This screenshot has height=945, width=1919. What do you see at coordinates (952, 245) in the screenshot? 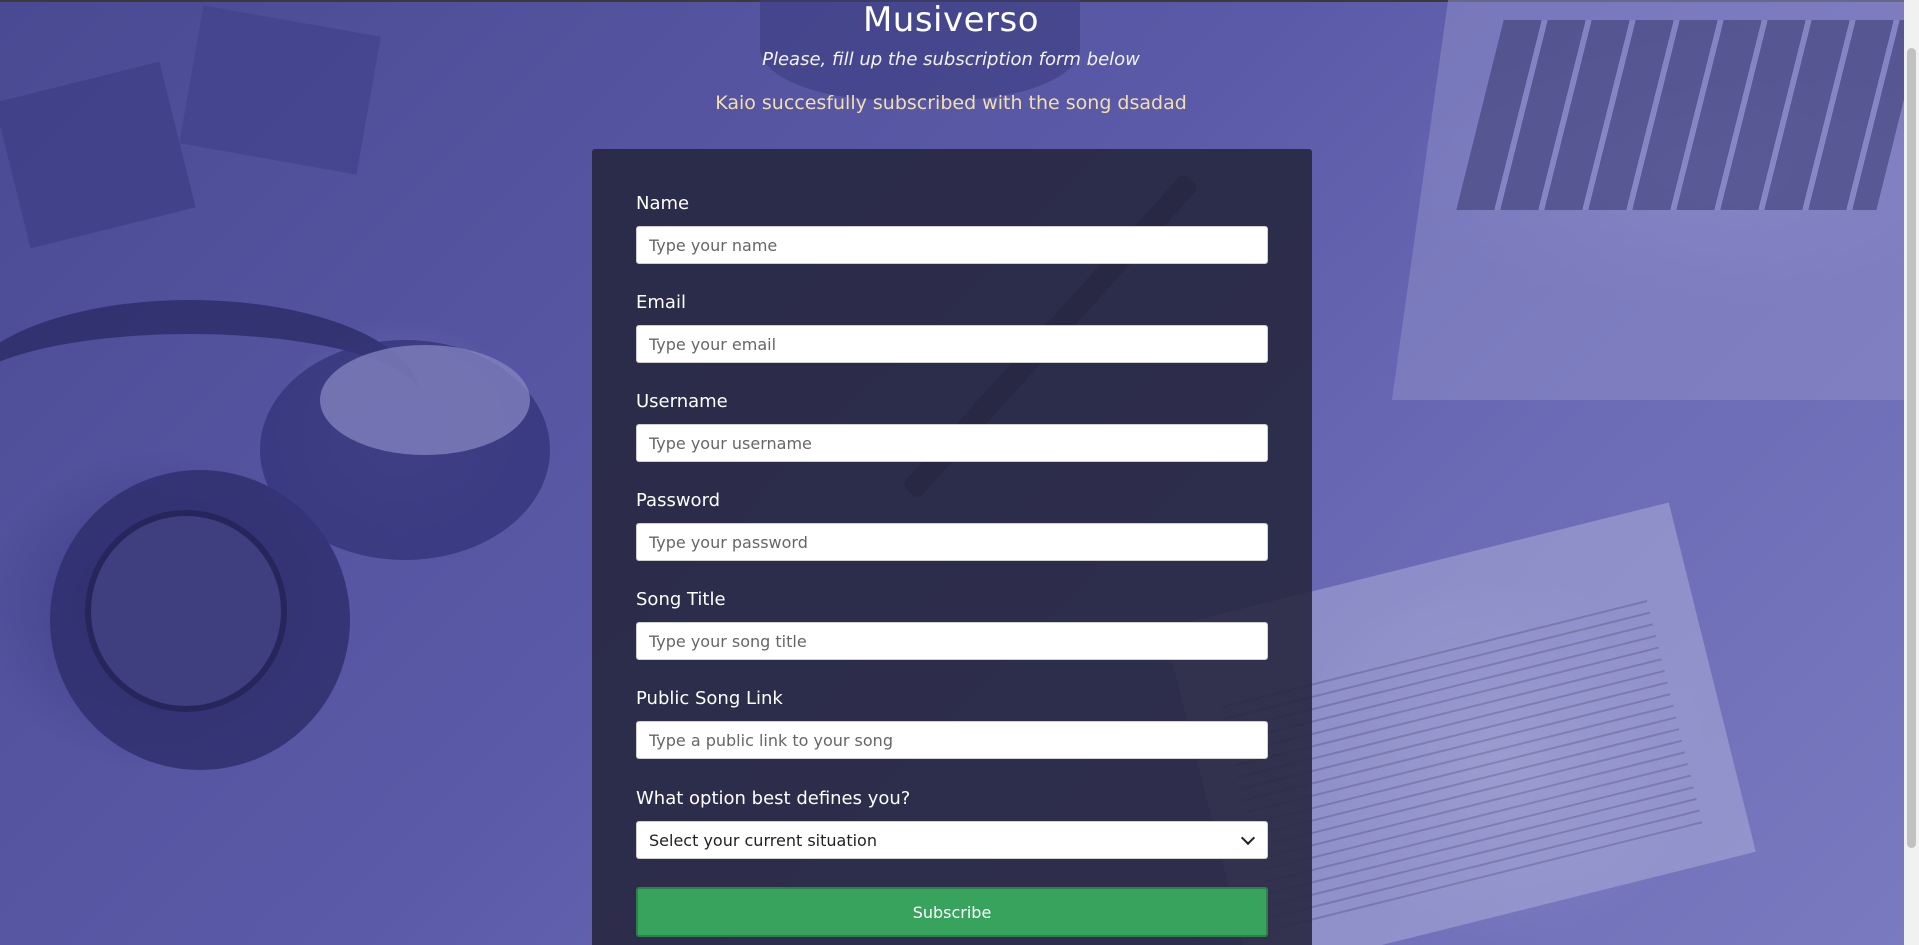
I see `name-input` at bounding box center [952, 245].